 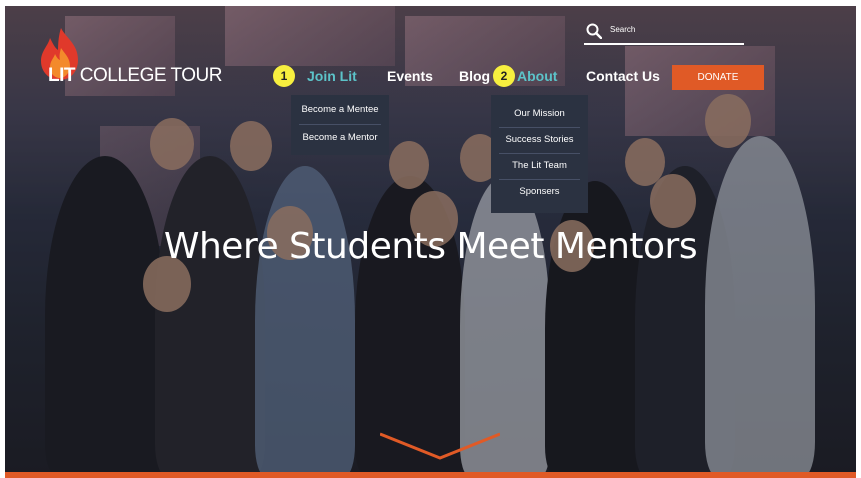 What do you see at coordinates (410, 77) in the screenshot?
I see `nav-events: Events` at bounding box center [410, 77].